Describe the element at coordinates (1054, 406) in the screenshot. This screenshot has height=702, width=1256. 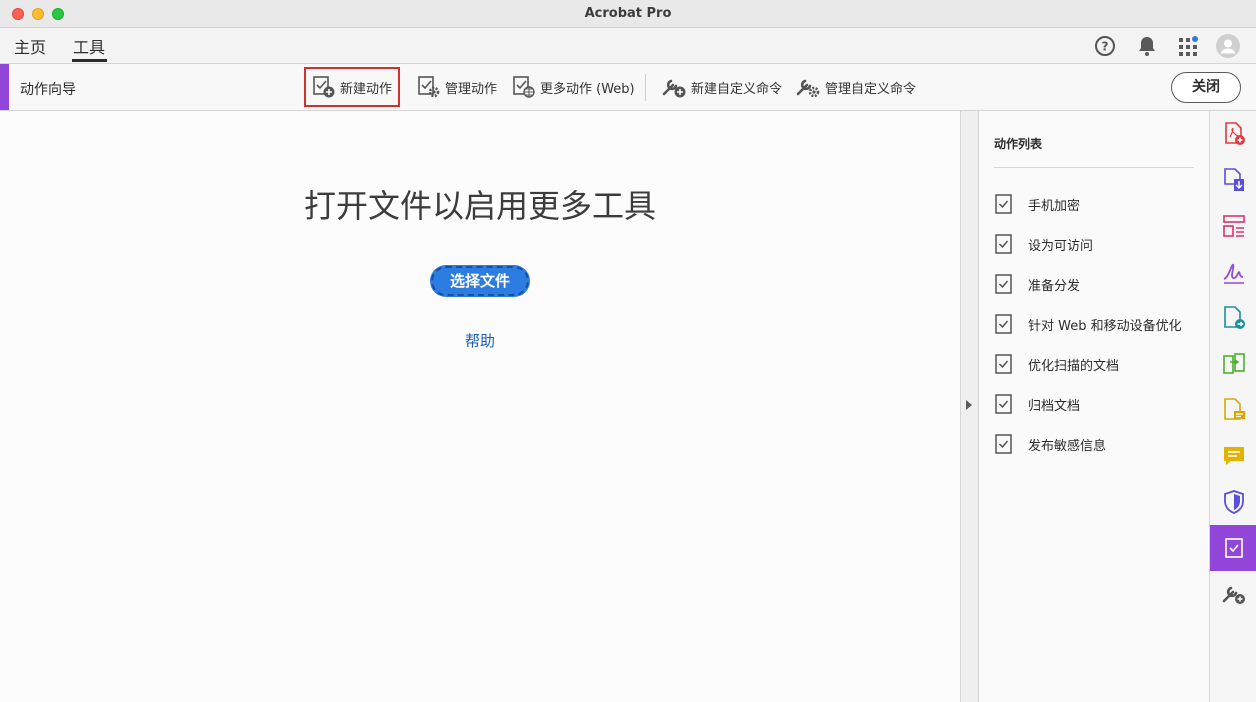
I see `action-item-label: 归档文档` at that location.